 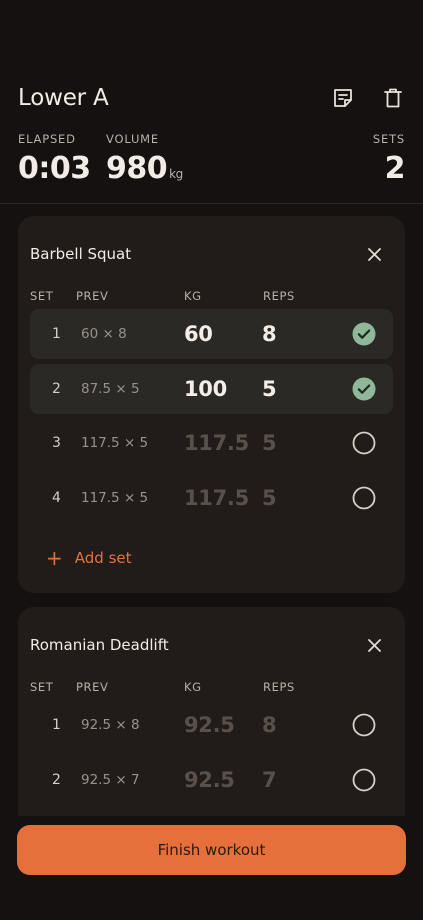 I want to click on set-previous: 87.5 × 5, so click(x=110, y=389).